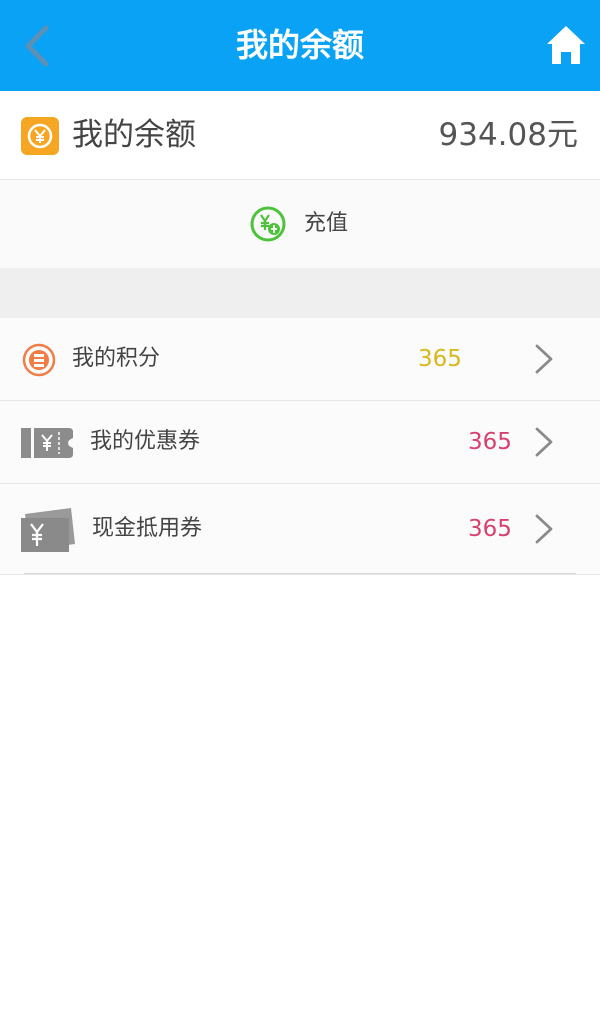 Image resolution: width=600 pixels, height=1024 pixels. I want to click on list-item-points: 我的积分 365, so click(300, 359).